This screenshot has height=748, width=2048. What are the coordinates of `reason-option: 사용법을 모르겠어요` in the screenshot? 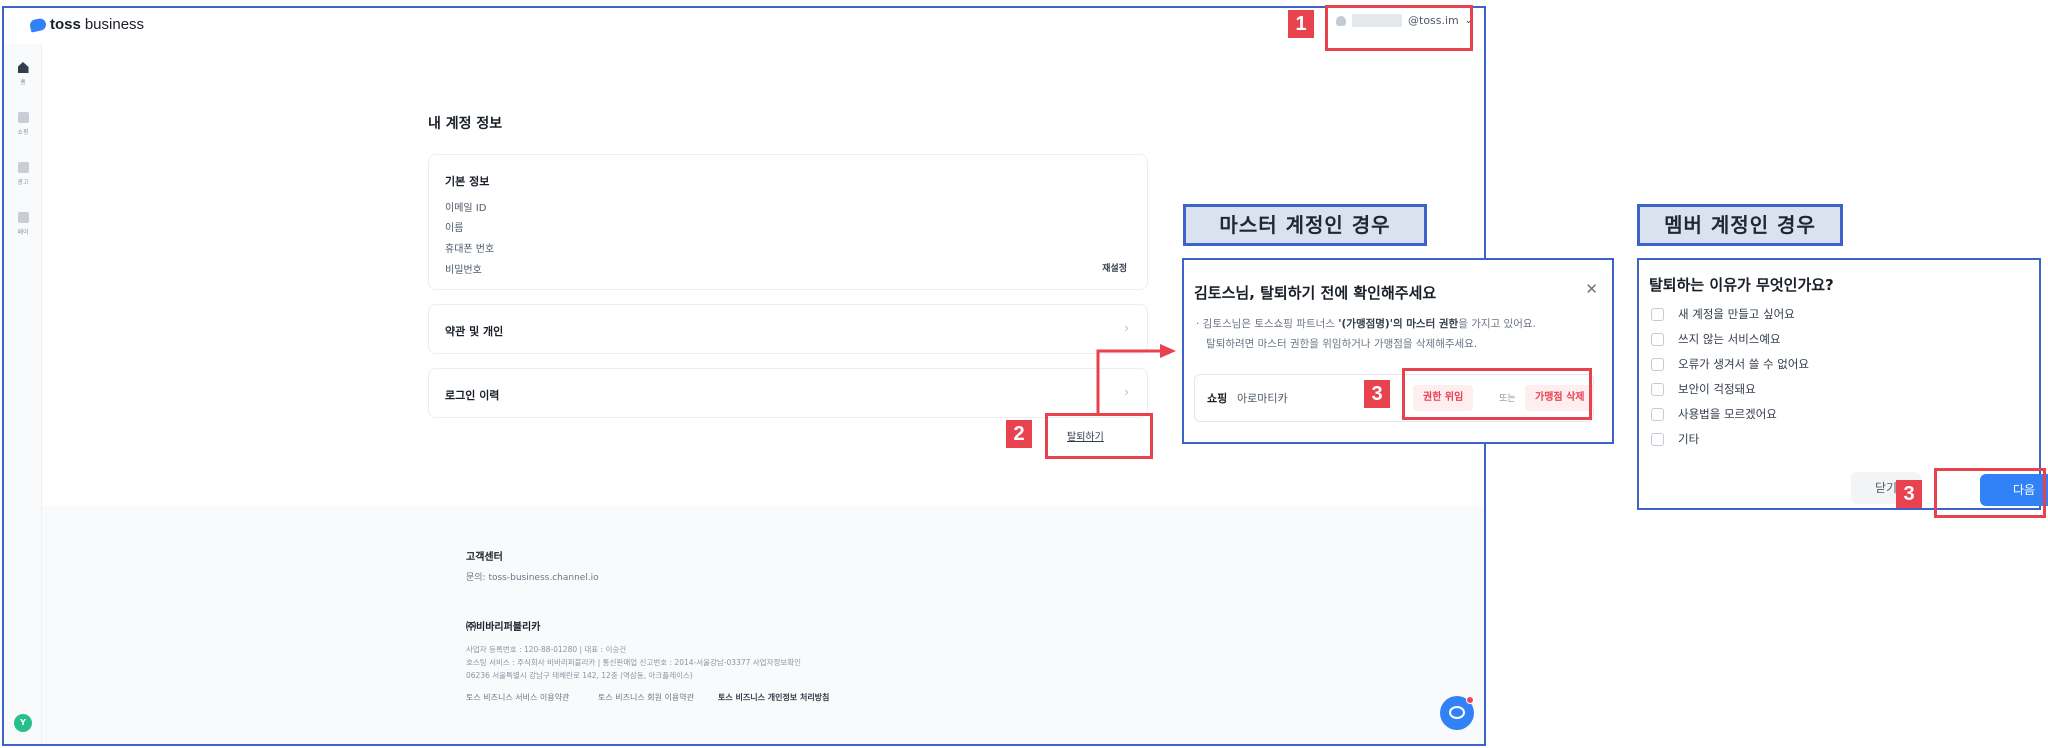 It's located at (1714, 414).